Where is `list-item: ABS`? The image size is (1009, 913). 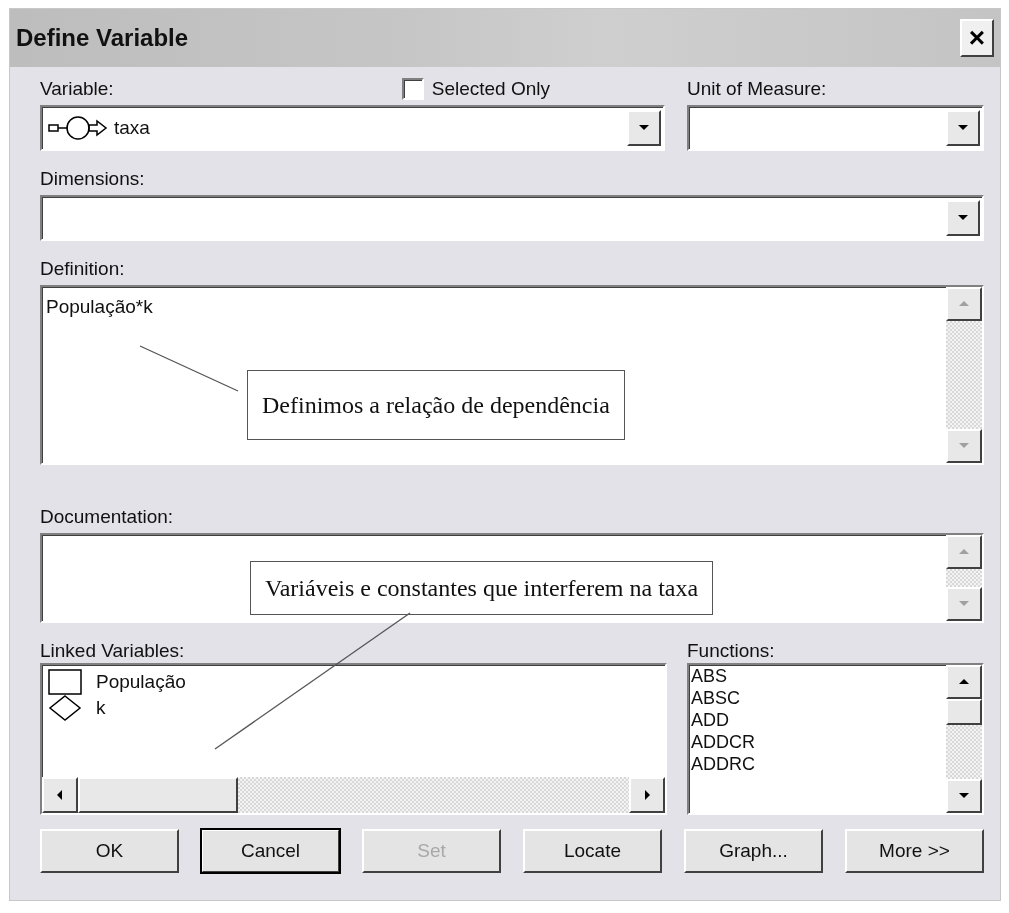
list-item: ABS is located at coordinates (817, 676).